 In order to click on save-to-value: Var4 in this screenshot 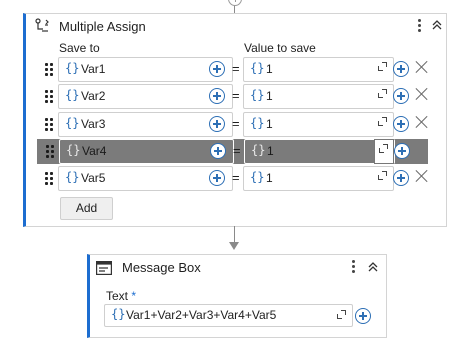, I will do `click(94, 151)`.